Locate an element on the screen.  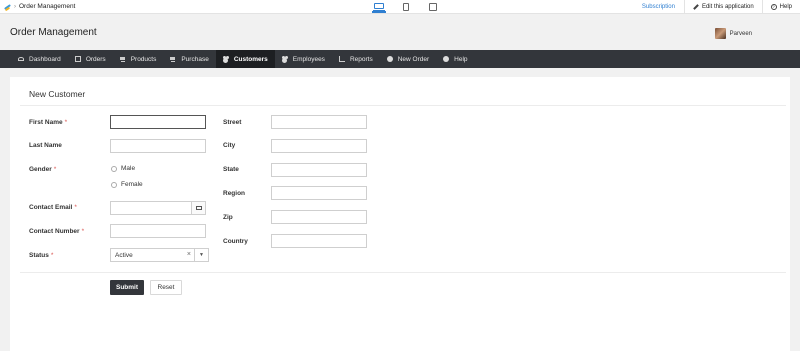
nav-item-customers: Customers is located at coordinates (245, 59).